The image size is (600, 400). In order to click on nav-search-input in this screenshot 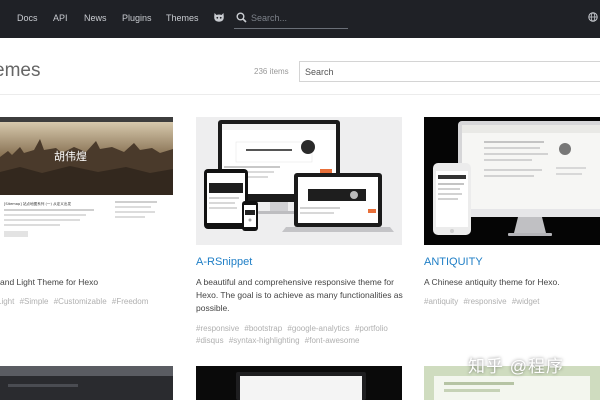, I will do `click(299, 18)`.